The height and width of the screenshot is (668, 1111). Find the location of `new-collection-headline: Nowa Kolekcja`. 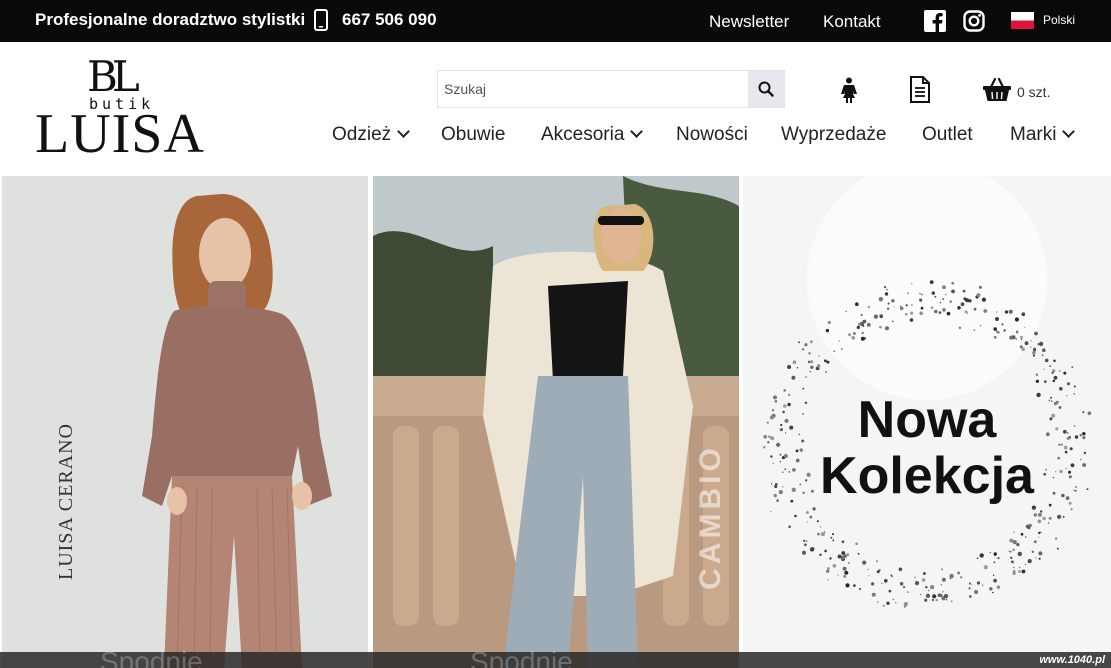

new-collection-headline: Nowa Kolekcja is located at coordinates (927, 448).